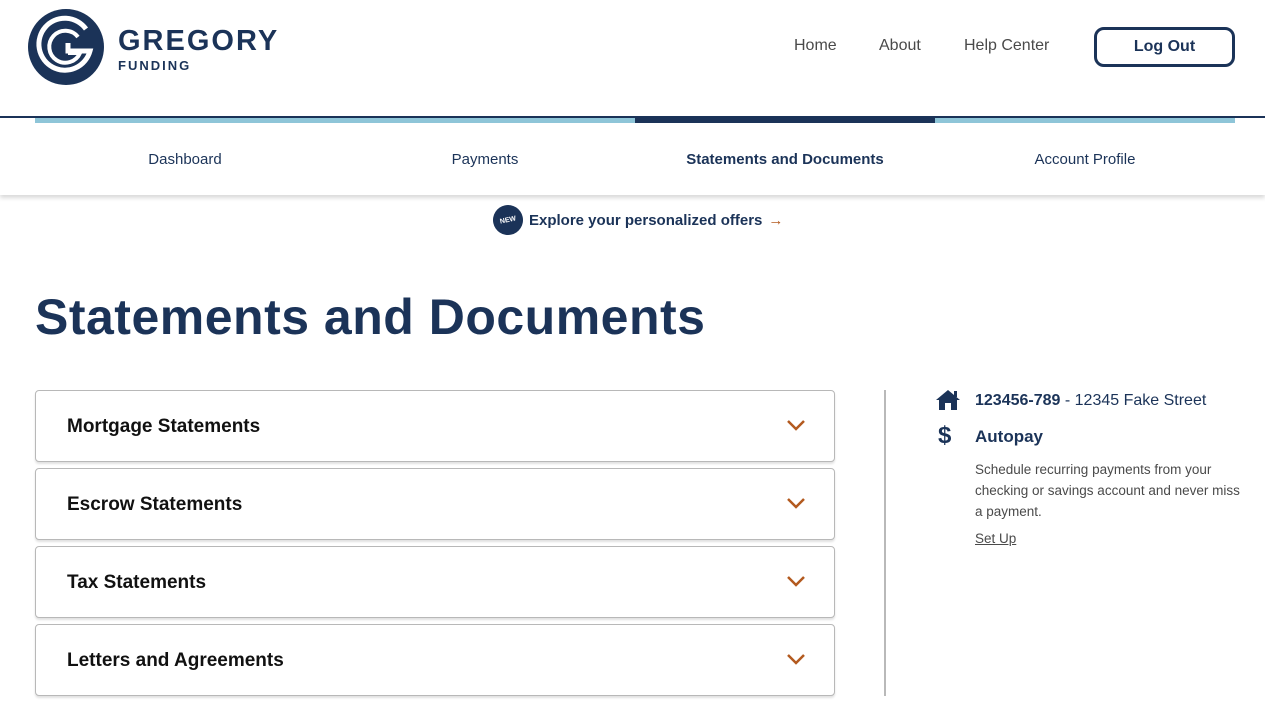 The width and height of the screenshot is (1265, 712). I want to click on tab-payments: Payments, so click(485, 156).